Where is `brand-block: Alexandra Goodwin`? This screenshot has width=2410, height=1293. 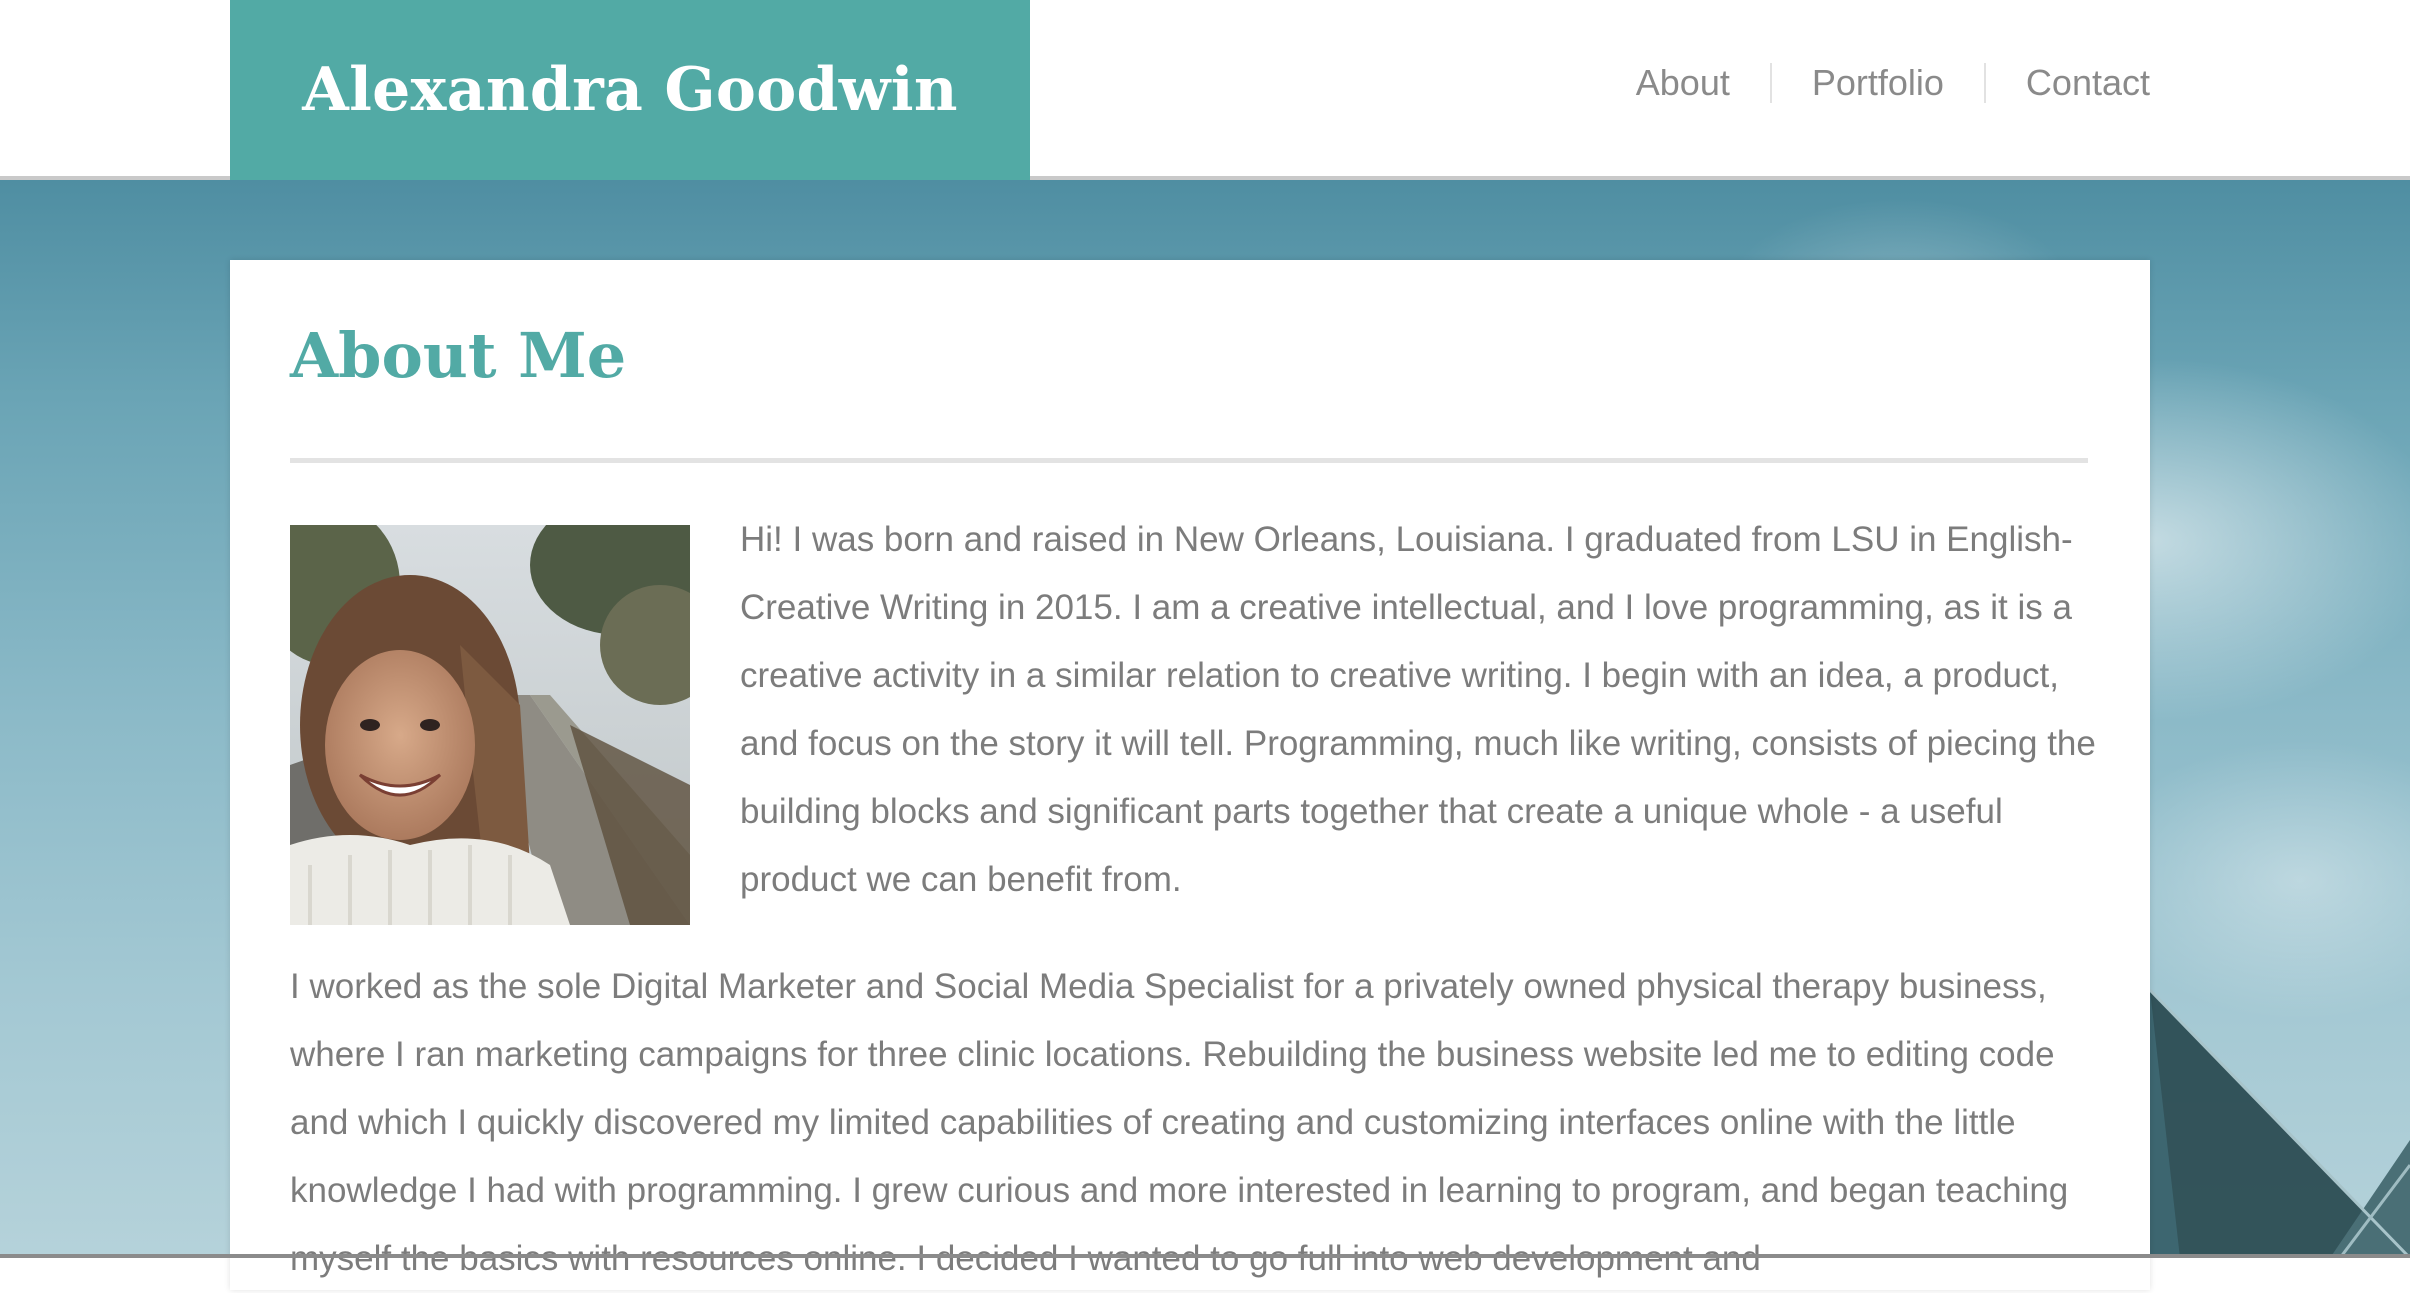 brand-block: Alexandra Goodwin is located at coordinates (630, 90).